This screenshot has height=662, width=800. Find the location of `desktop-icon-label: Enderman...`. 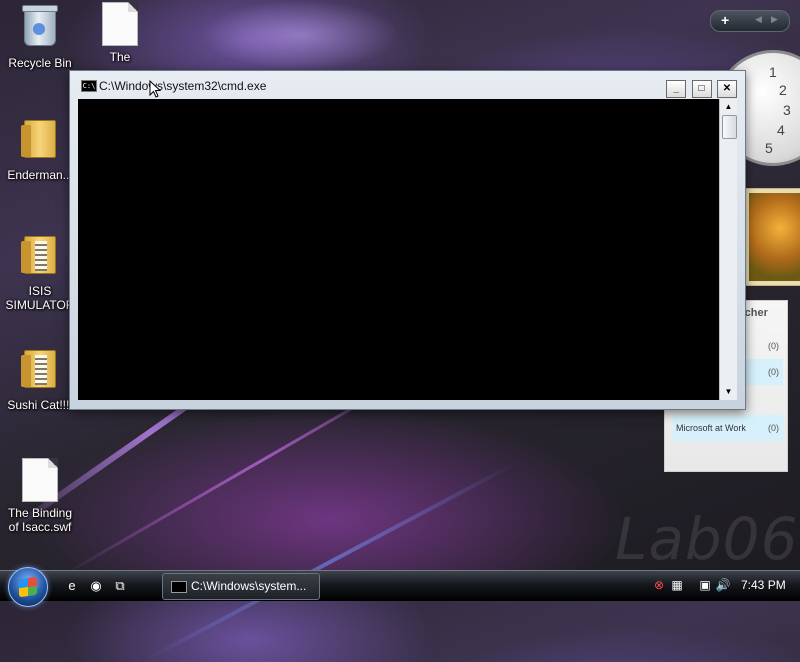

desktop-icon-label: Enderman... is located at coordinates (40, 175).